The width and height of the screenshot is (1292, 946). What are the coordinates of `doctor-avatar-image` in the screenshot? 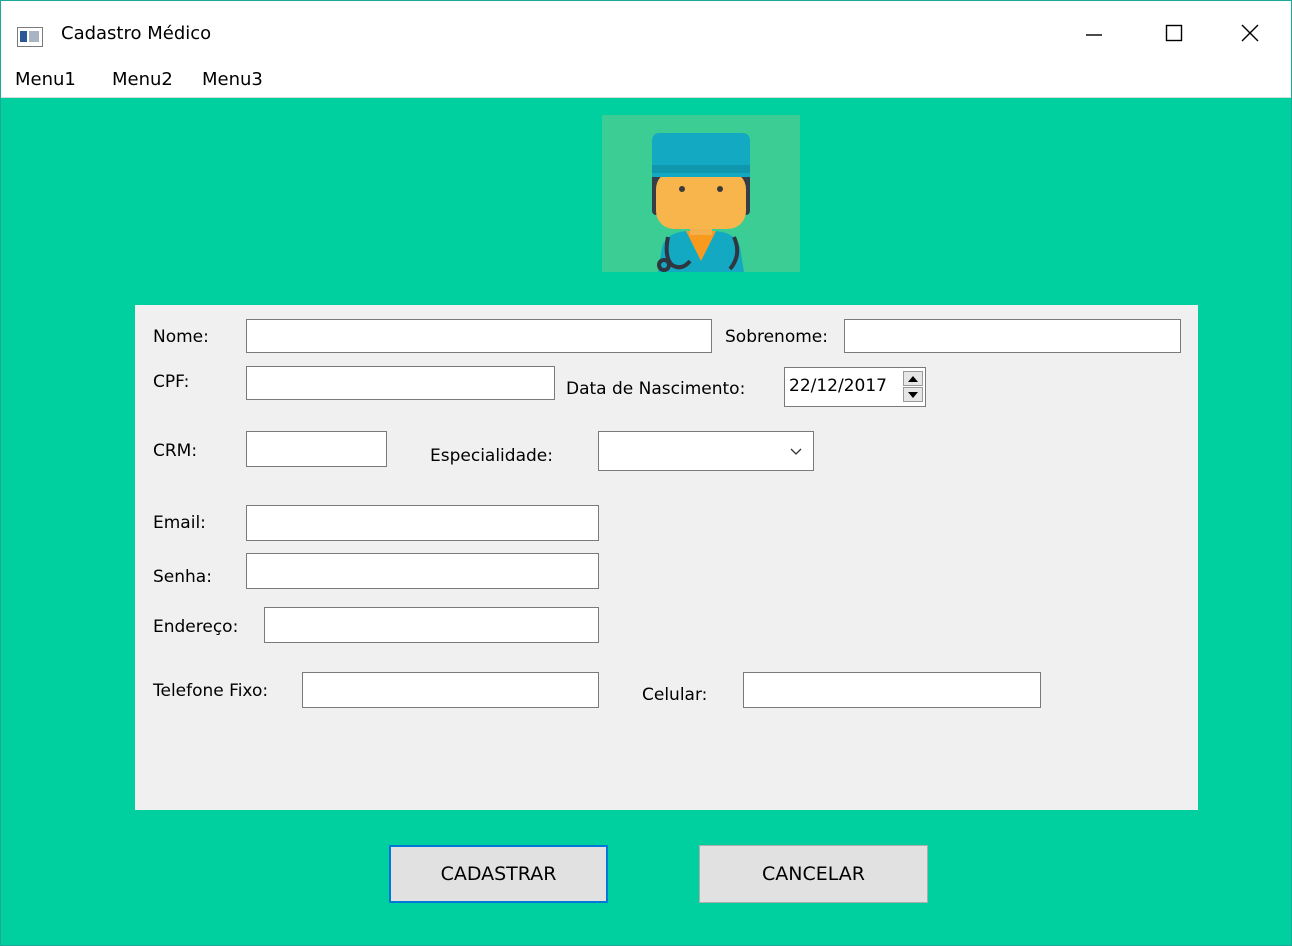 It's located at (701, 193).